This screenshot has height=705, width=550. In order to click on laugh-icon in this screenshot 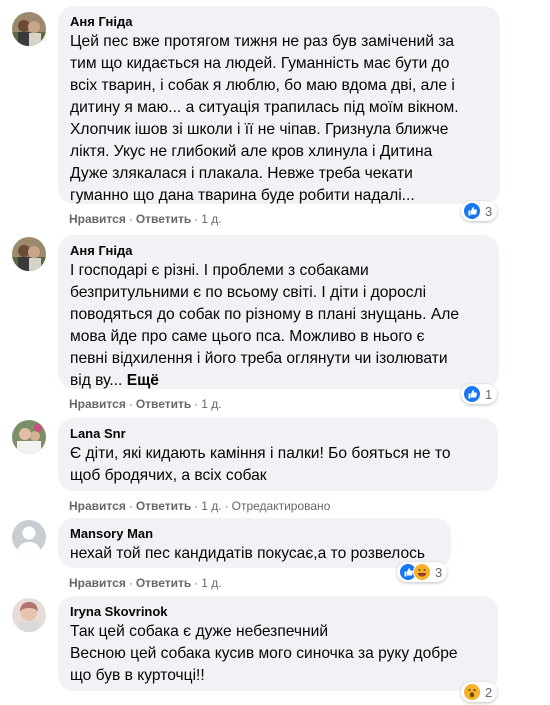, I will do `click(422, 572)`.